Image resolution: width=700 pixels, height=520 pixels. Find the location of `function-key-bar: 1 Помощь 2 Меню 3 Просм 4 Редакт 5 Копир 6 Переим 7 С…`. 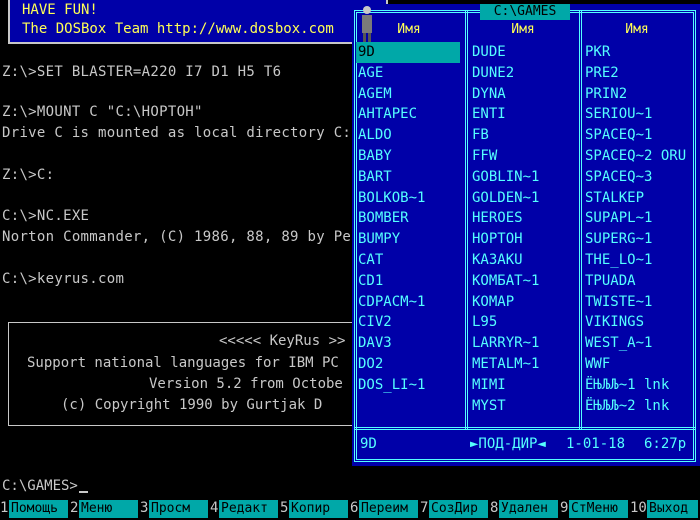

function-key-bar: 1 Помощь 2 Меню 3 Просм 4 Редакт 5 Копир 6 Переим 7 С… is located at coordinates (350, 509).